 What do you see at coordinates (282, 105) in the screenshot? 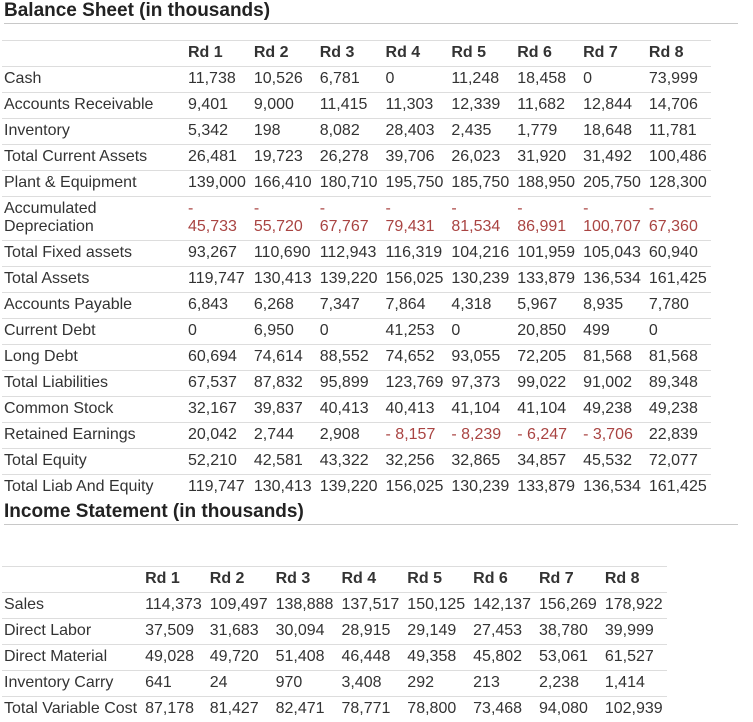
I see `cell-value: 9,000` at bounding box center [282, 105].